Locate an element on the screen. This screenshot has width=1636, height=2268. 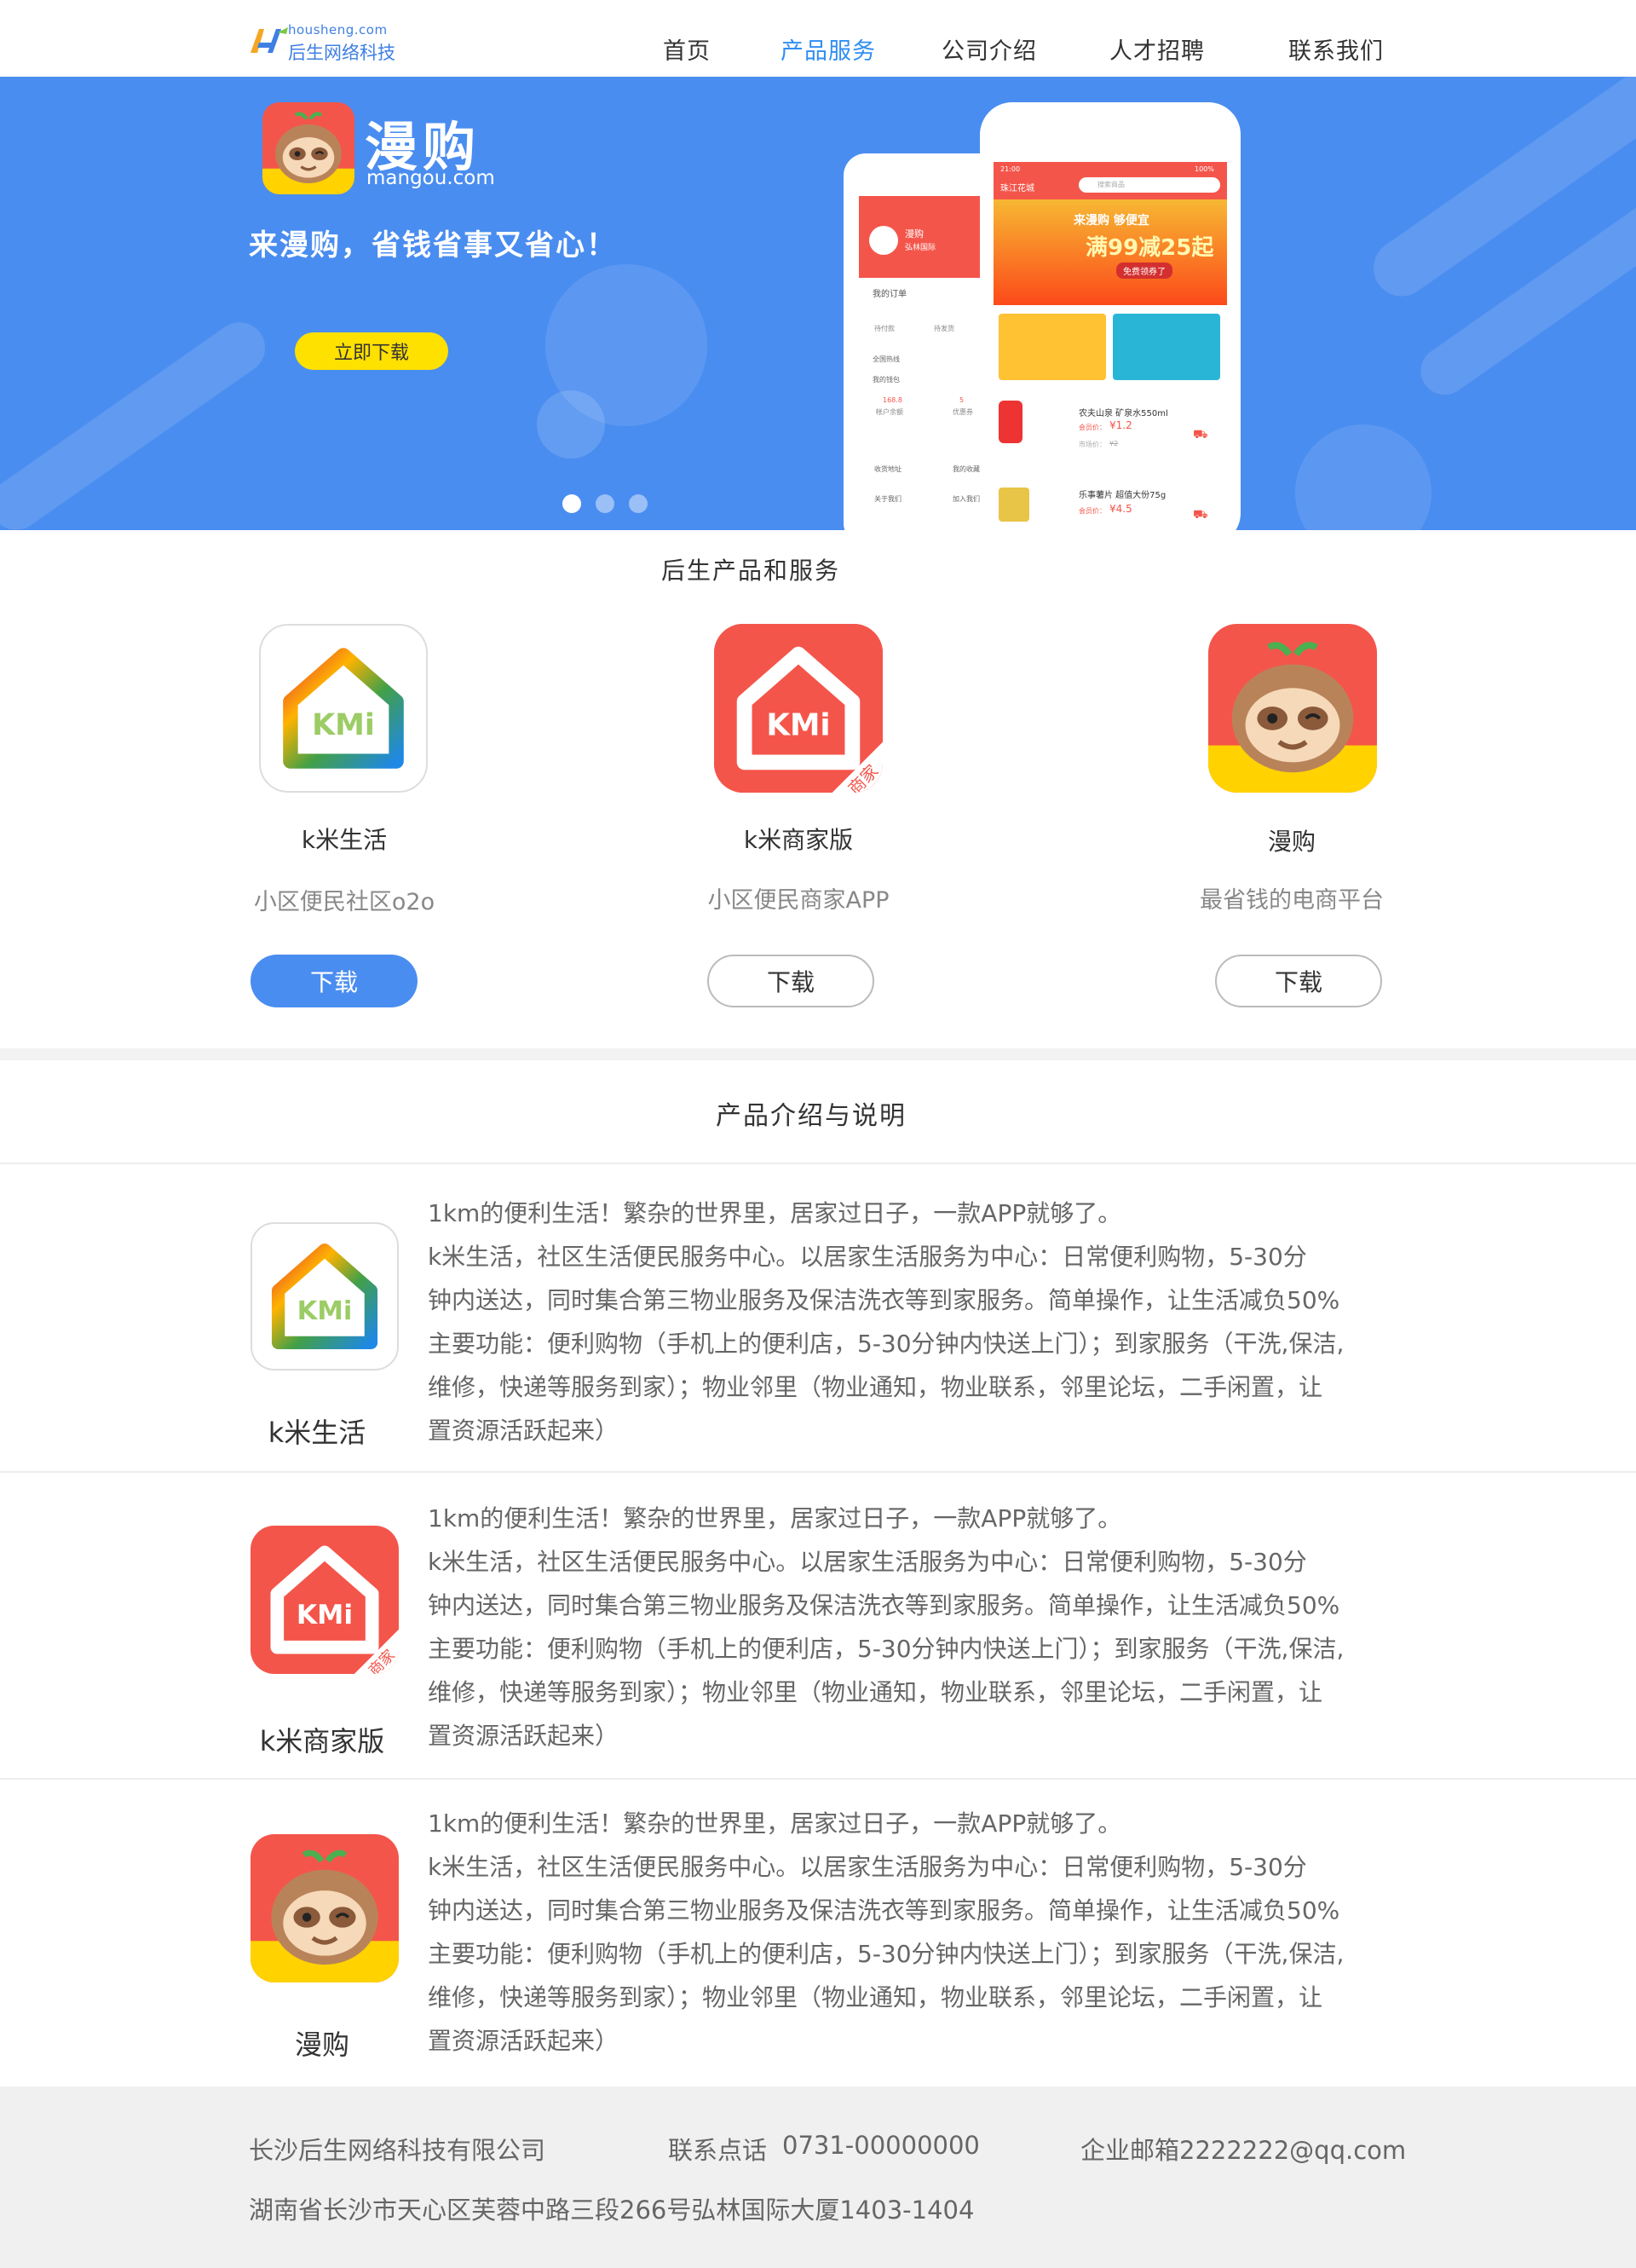
kmi-life-app-icon: KMi is located at coordinates (343, 708).